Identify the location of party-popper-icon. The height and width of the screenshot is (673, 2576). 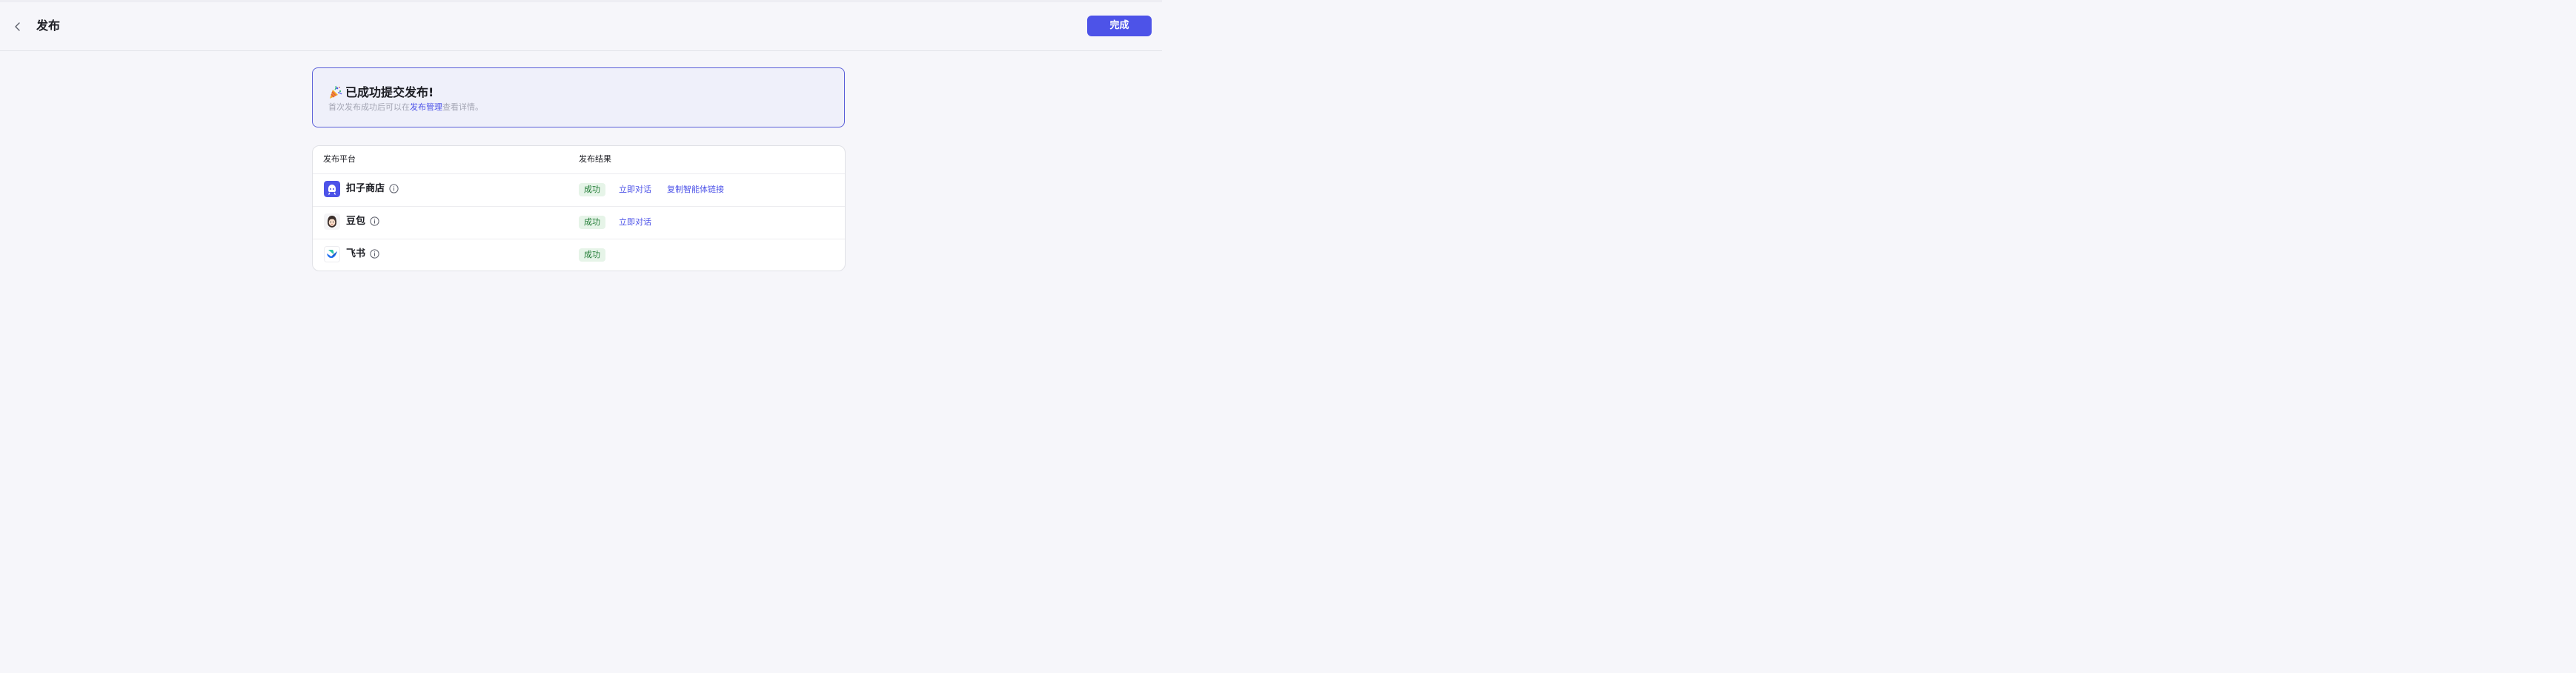
(336, 92).